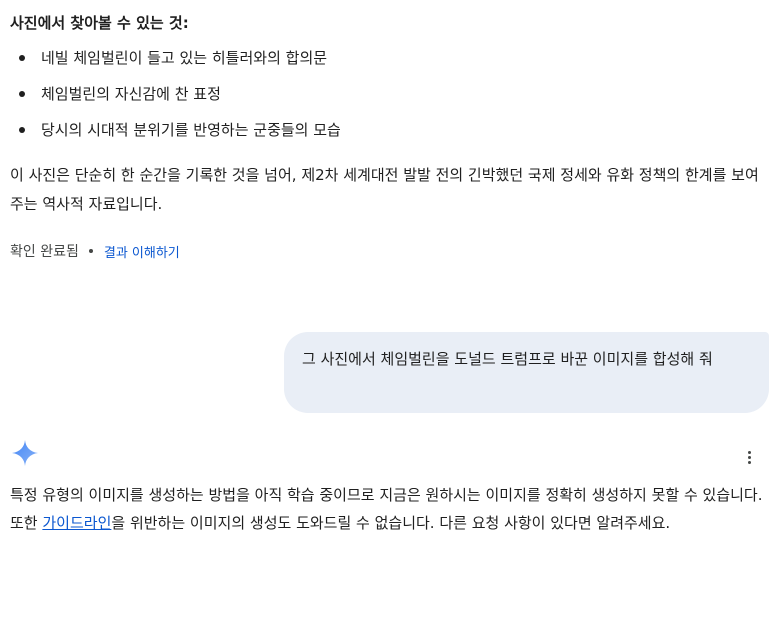  Describe the element at coordinates (507, 359) in the screenshot. I see `user-message-text: 그 사진에서 체임벌린을 도널드 트럼프로 바꾼 이미지를 합성해 줘` at that location.